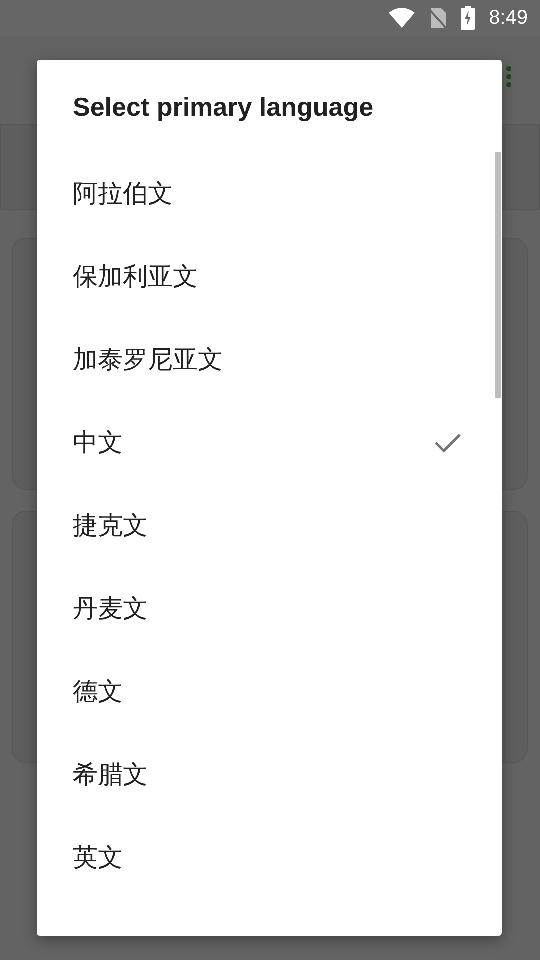 The width and height of the screenshot is (540, 960). I want to click on language-option: 加泰罗尼亚文, so click(269, 359).